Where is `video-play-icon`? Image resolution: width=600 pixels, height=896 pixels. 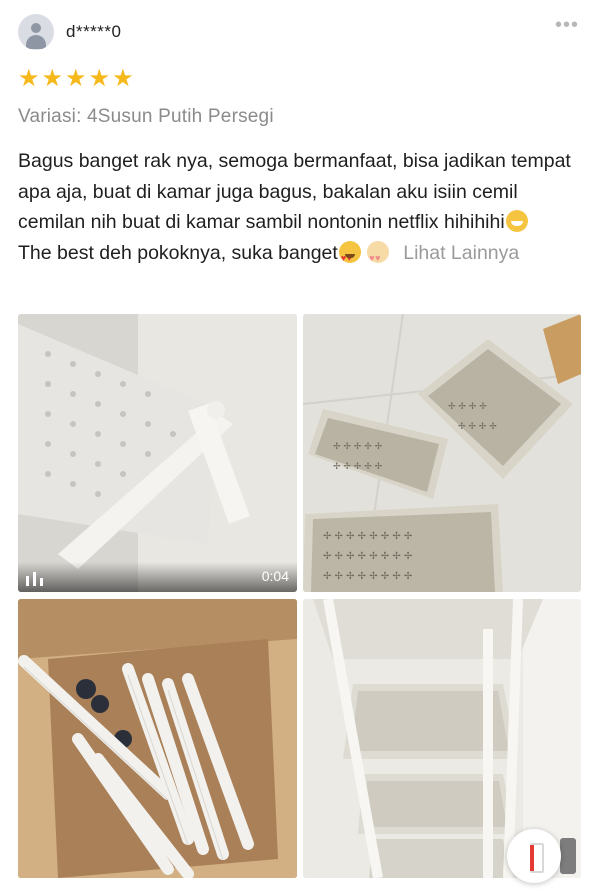
video-play-icon is located at coordinates (34, 579).